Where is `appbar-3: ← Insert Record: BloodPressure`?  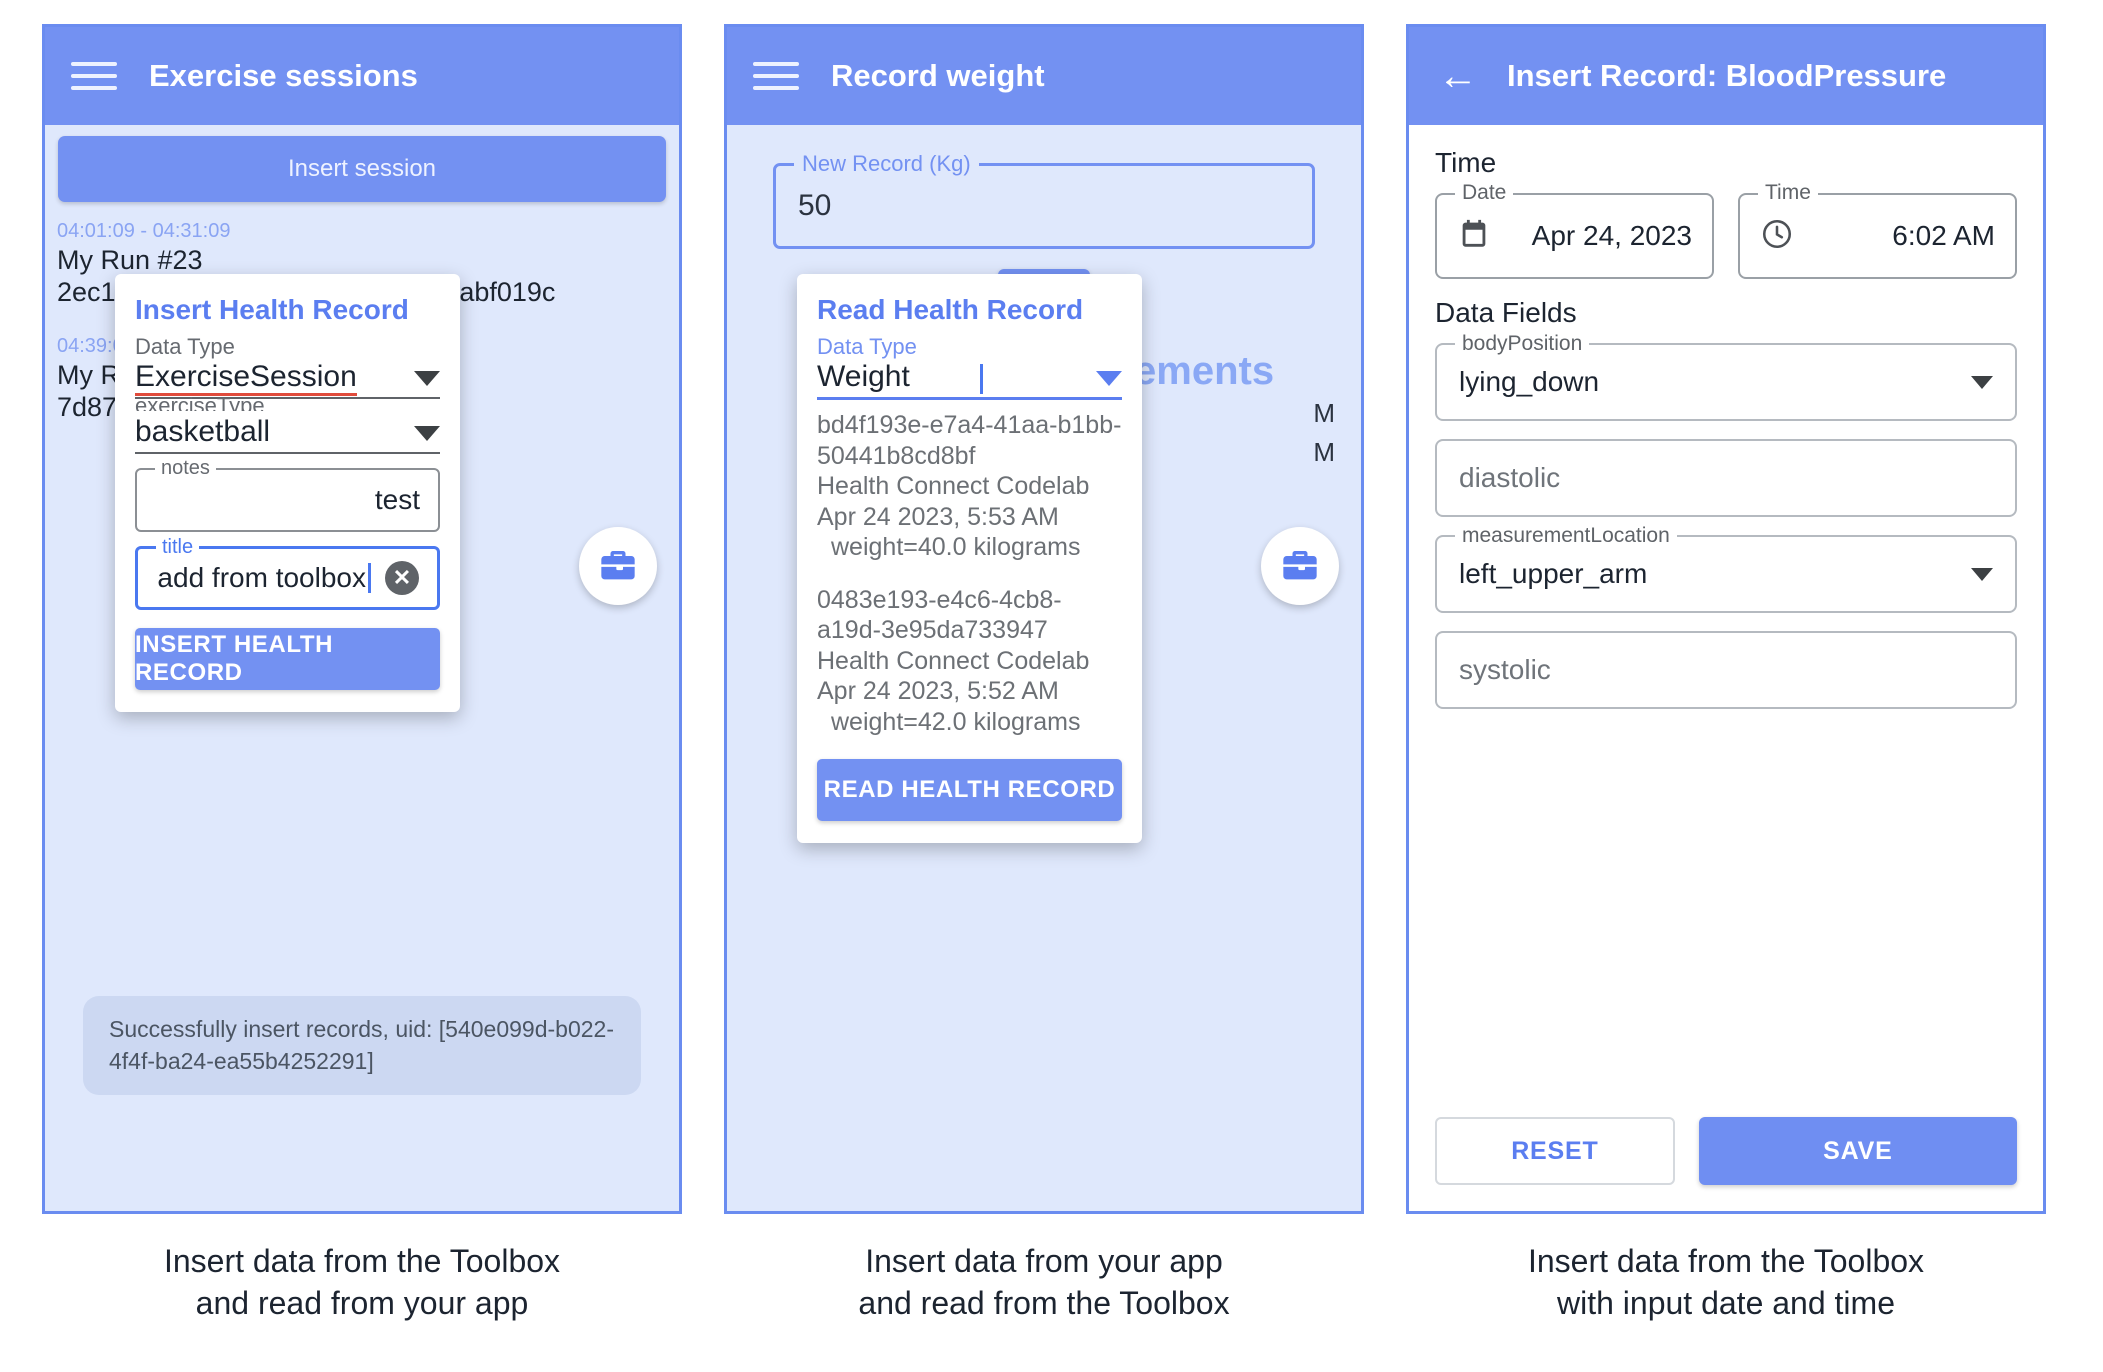
appbar-3: ← Insert Record: BloodPressure is located at coordinates (1726, 76).